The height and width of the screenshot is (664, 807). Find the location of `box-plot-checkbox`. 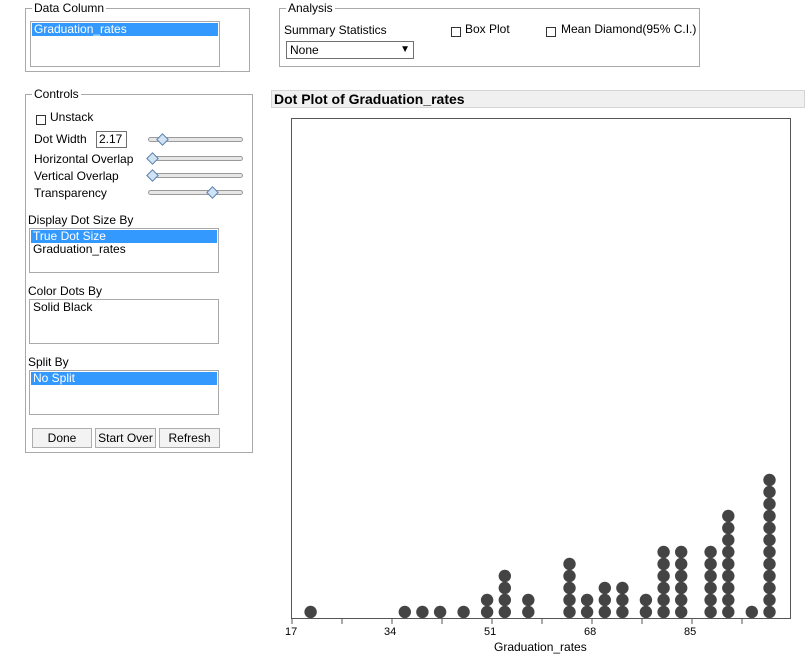

box-plot-checkbox is located at coordinates (456, 32).